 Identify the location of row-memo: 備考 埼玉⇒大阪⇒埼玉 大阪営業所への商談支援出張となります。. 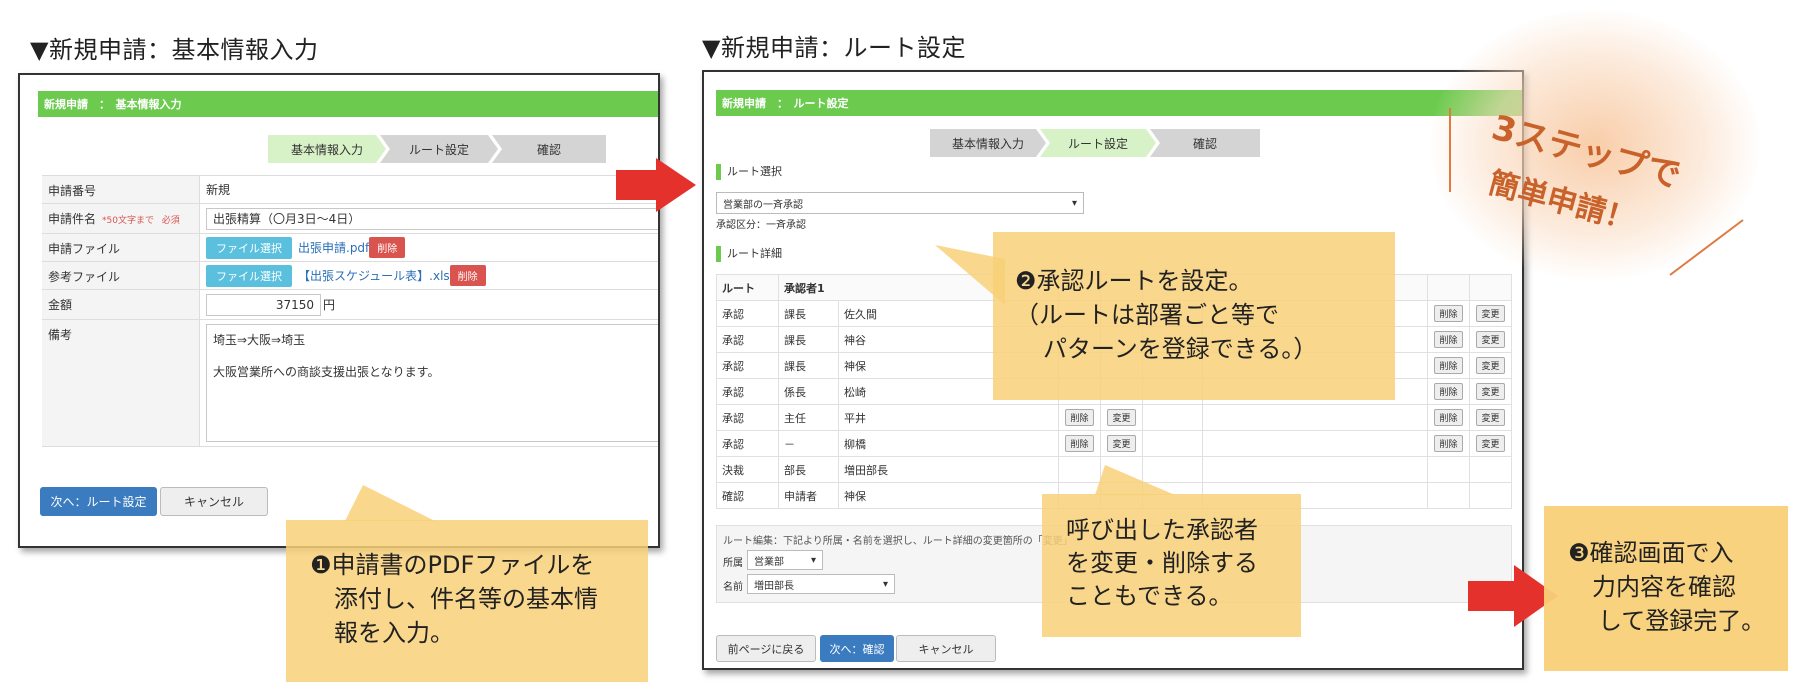
(350, 383).